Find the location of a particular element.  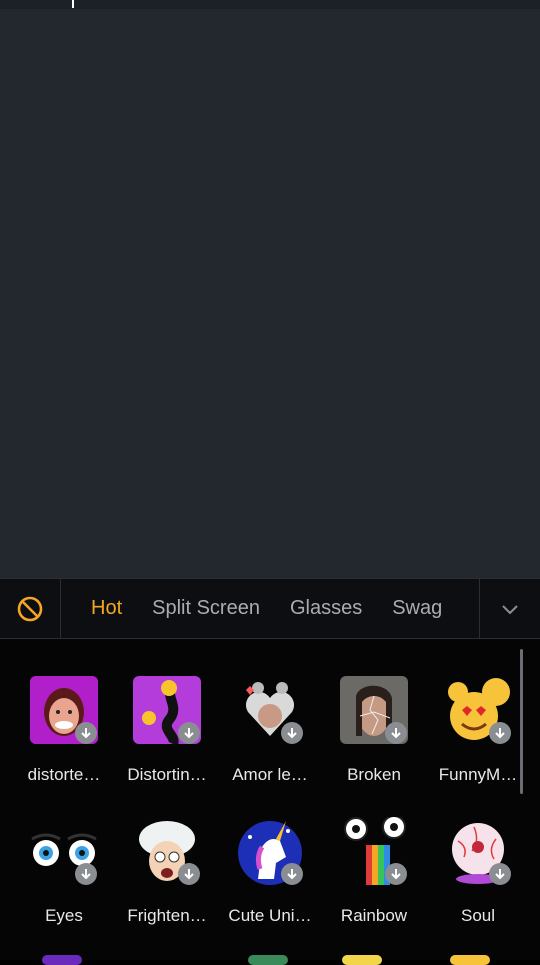

no-filter-icon is located at coordinates (30, 608).